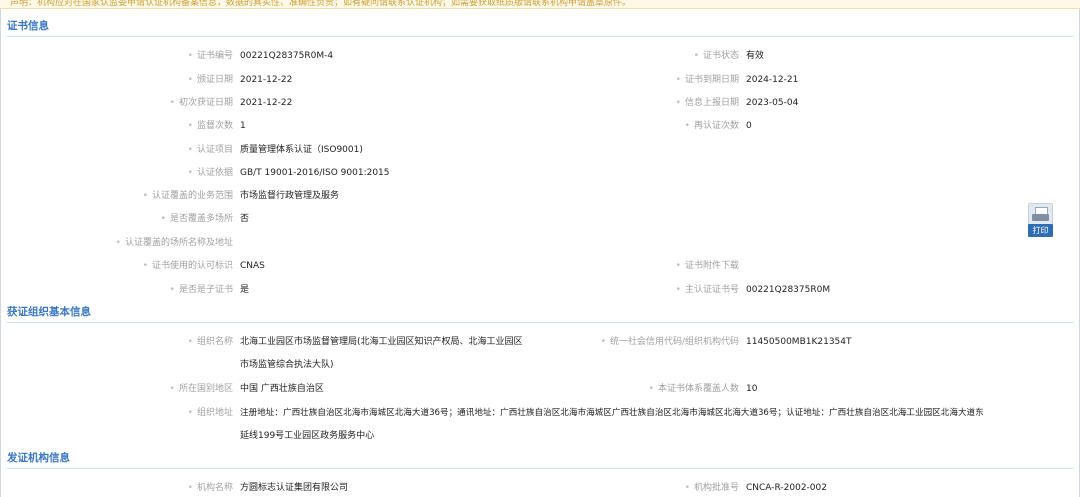 The height and width of the screenshot is (497, 1080). I want to click on printer-icon, so click(1040, 214).